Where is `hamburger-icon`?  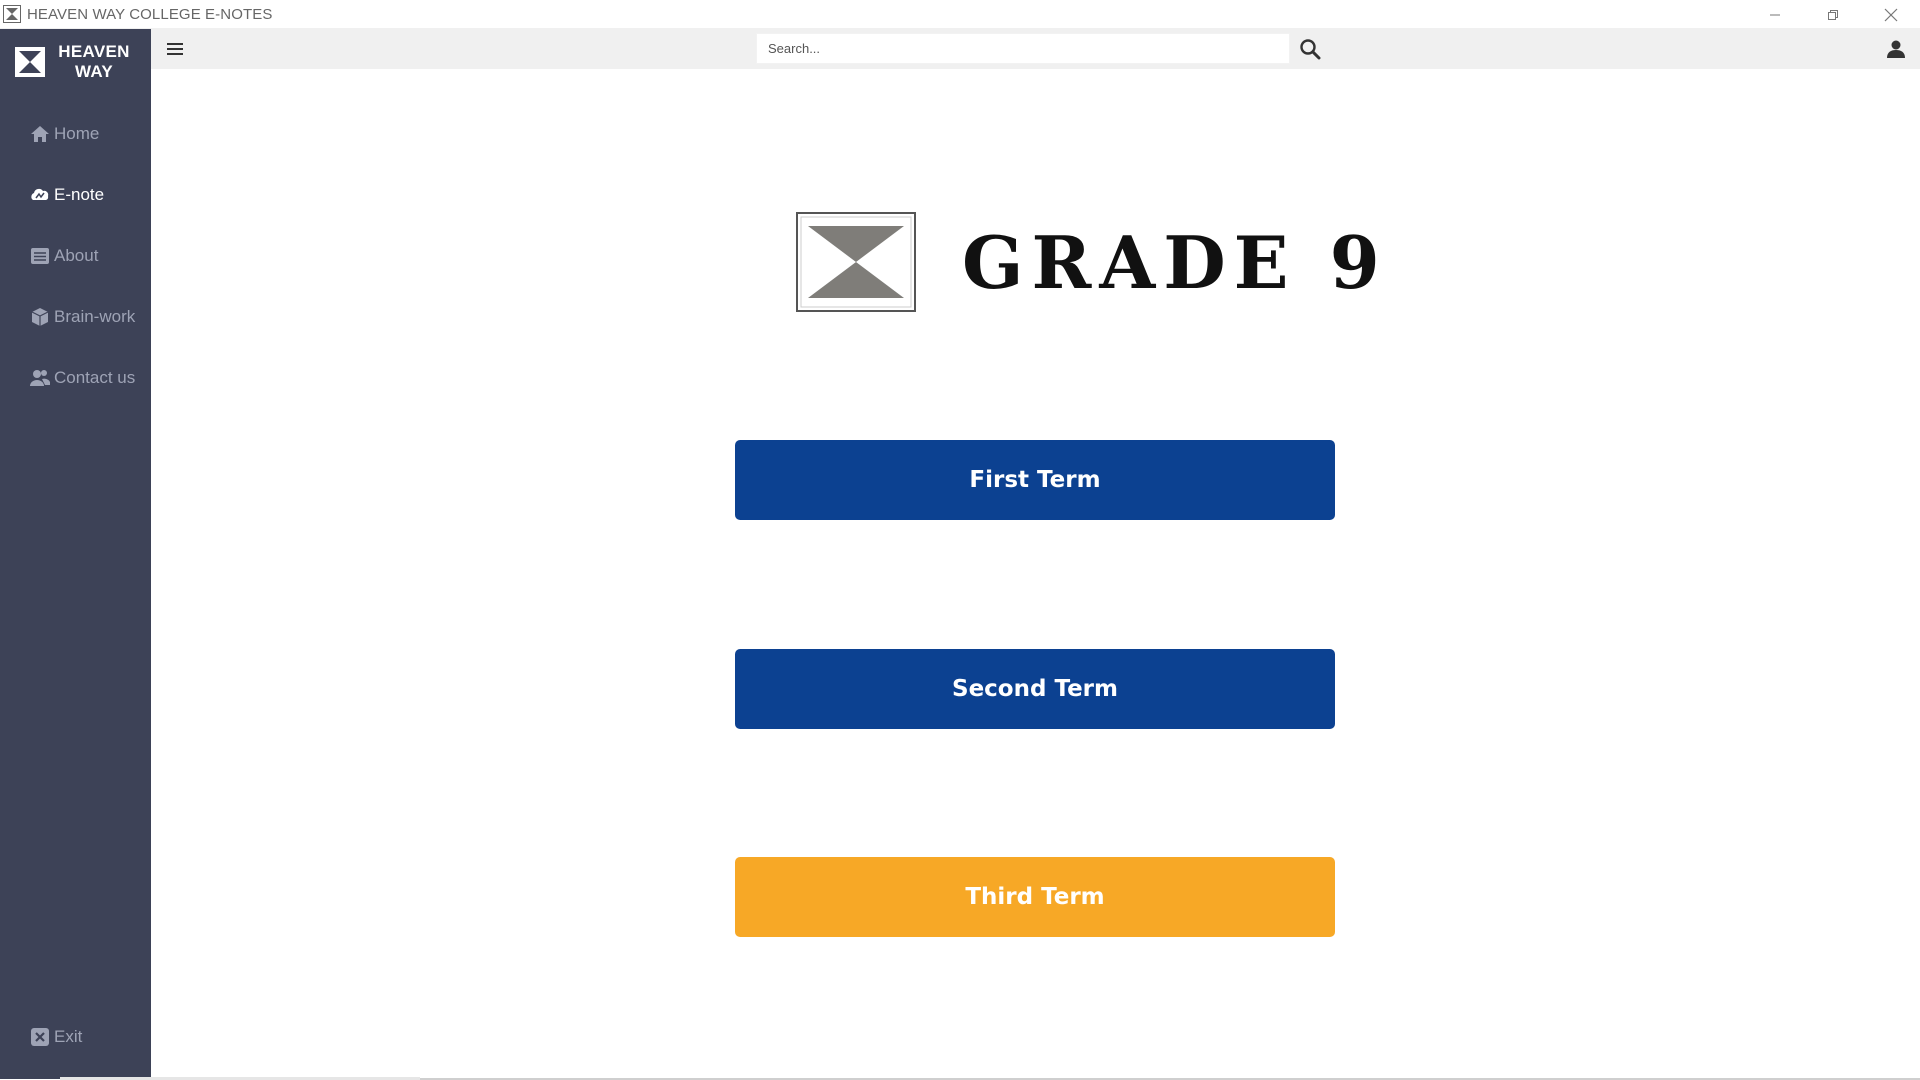
hamburger-icon is located at coordinates (175, 49).